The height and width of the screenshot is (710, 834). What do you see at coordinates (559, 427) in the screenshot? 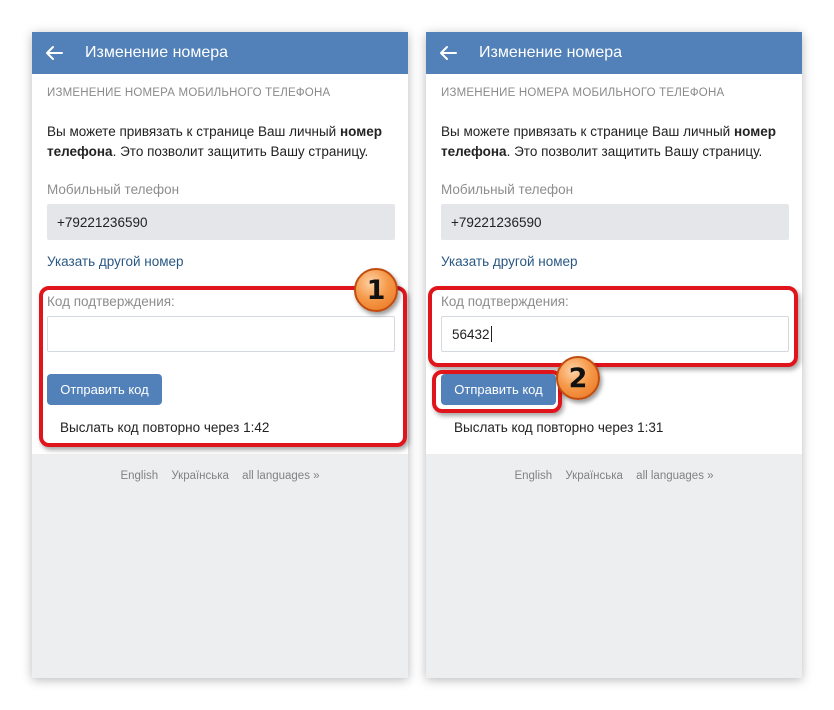
I see `resend-timer-text: Выслать код повторно через 1:31` at bounding box center [559, 427].